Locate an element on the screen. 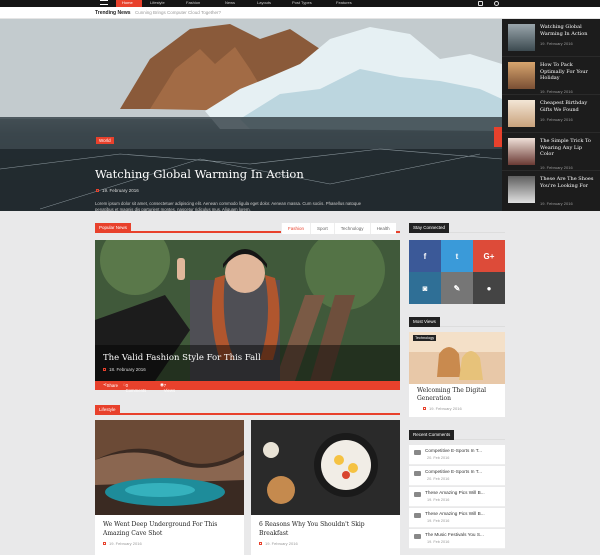 Image resolution: width=600 pixels, height=555 pixels. edit-icon: ✎ is located at coordinates (457, 288).